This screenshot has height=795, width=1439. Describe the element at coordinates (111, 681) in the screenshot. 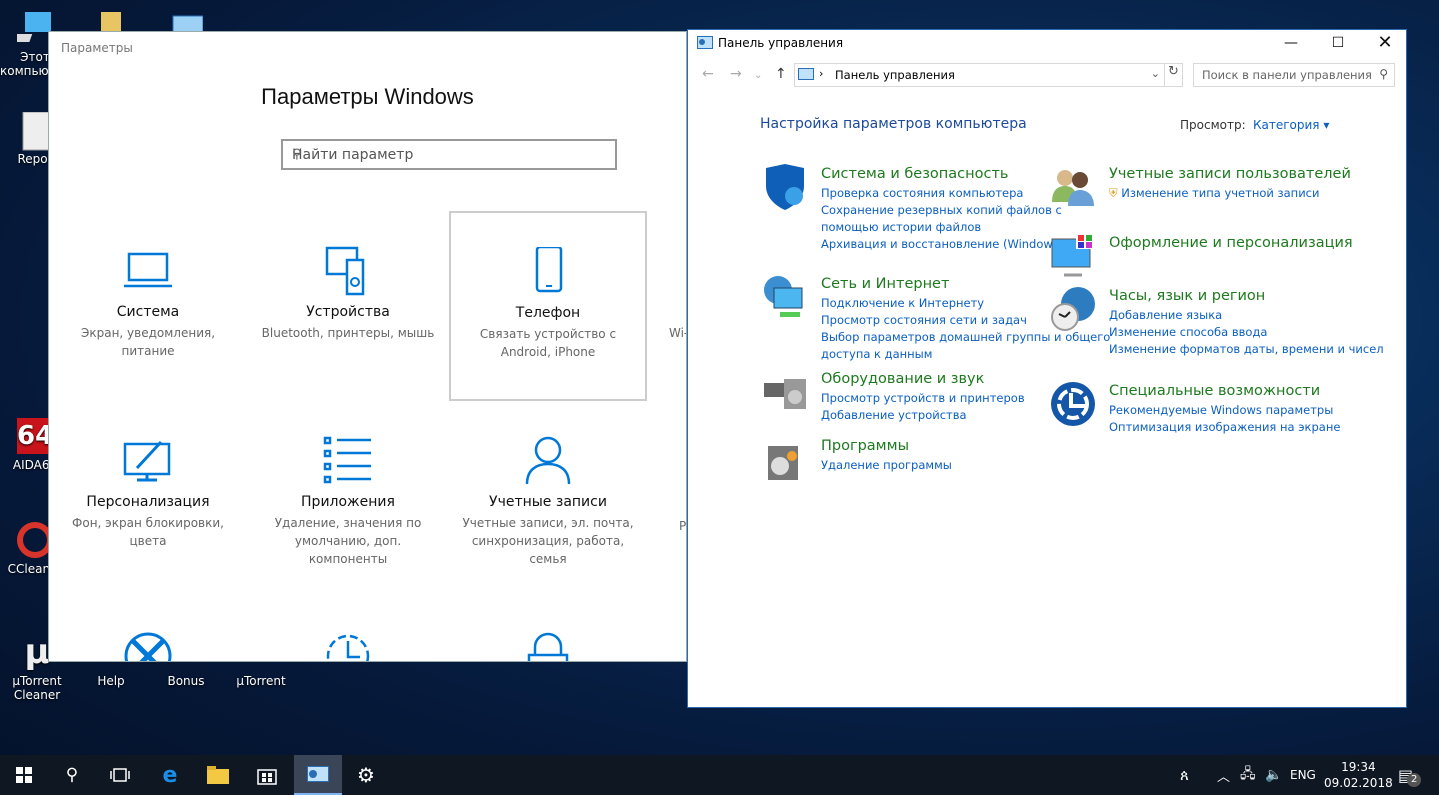

I see `icon-label: Help` at that location.